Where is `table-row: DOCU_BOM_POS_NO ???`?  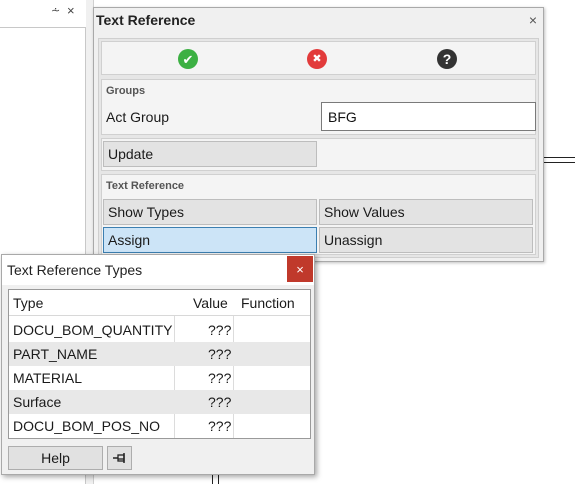
table-row: DOCU_BOM_POS_NO ??? is located at coordinates (159, 426).